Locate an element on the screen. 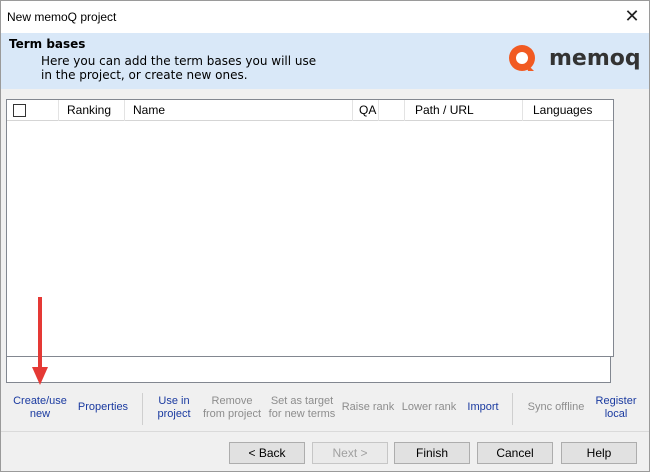 This screenshot has height=472, width=650. column-ranking: Ranking is located at coordinates (92, 110).